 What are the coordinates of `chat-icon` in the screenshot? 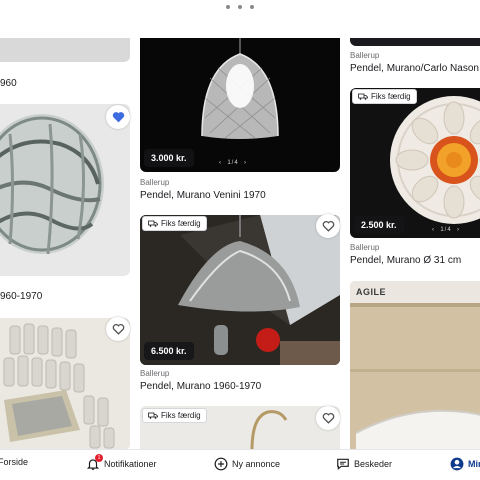 It's located at (343, 464).